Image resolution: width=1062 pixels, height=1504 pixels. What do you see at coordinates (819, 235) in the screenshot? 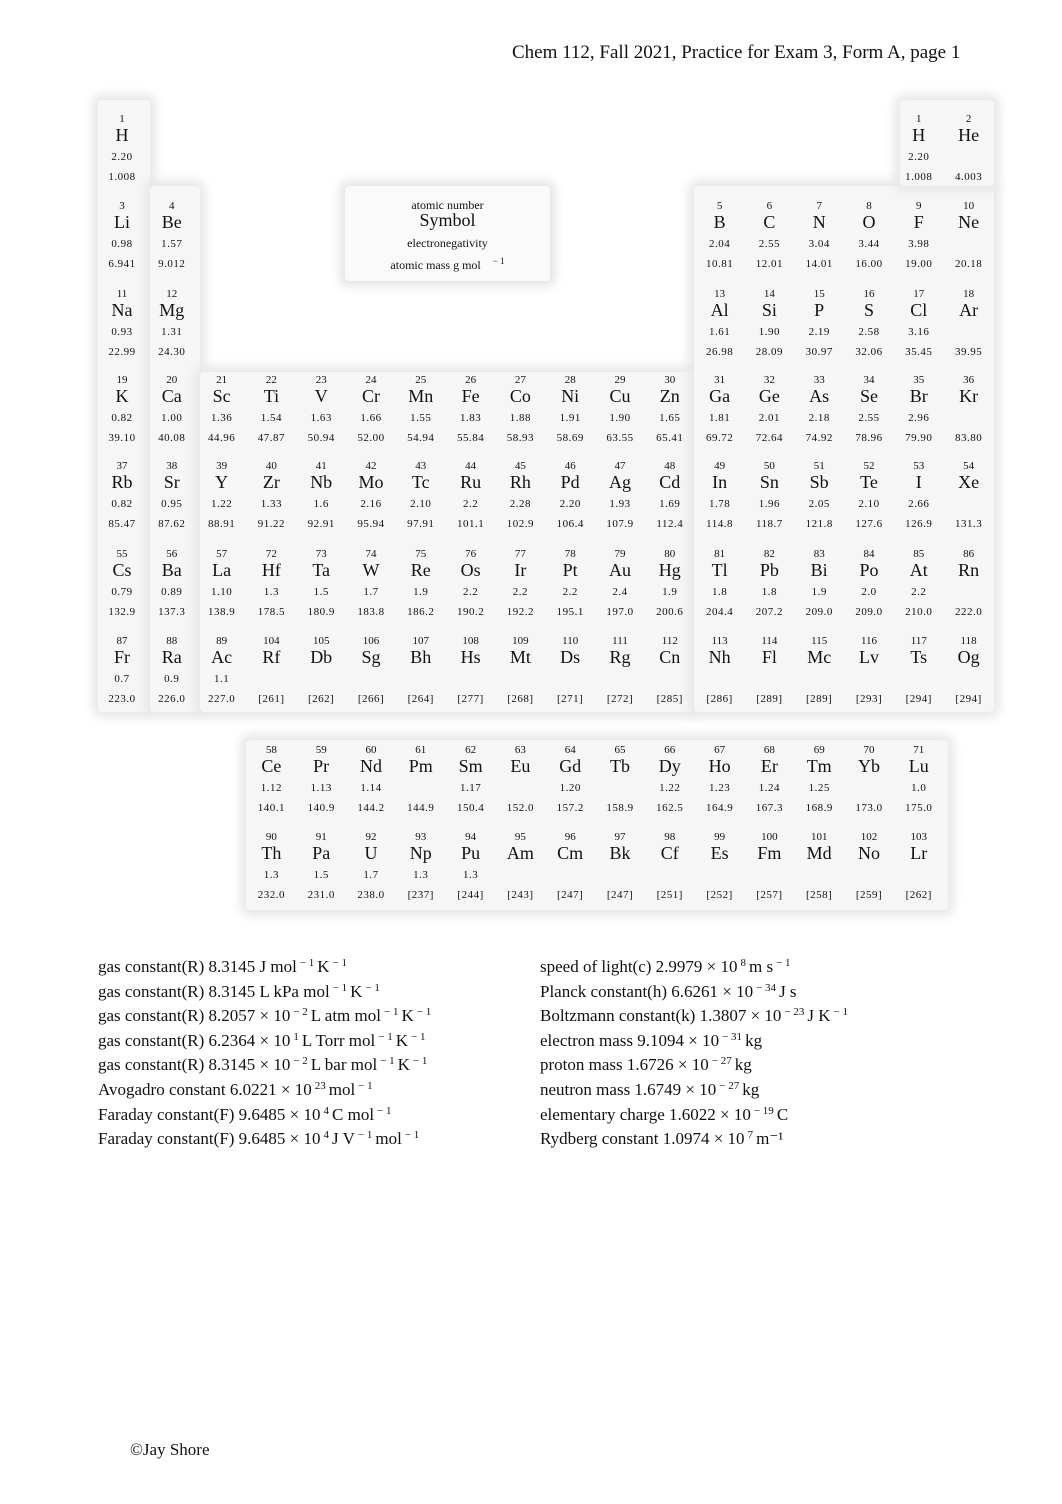
I see `element-cell: 7 N 3.04 14.01` at bounding box center [819, 235].